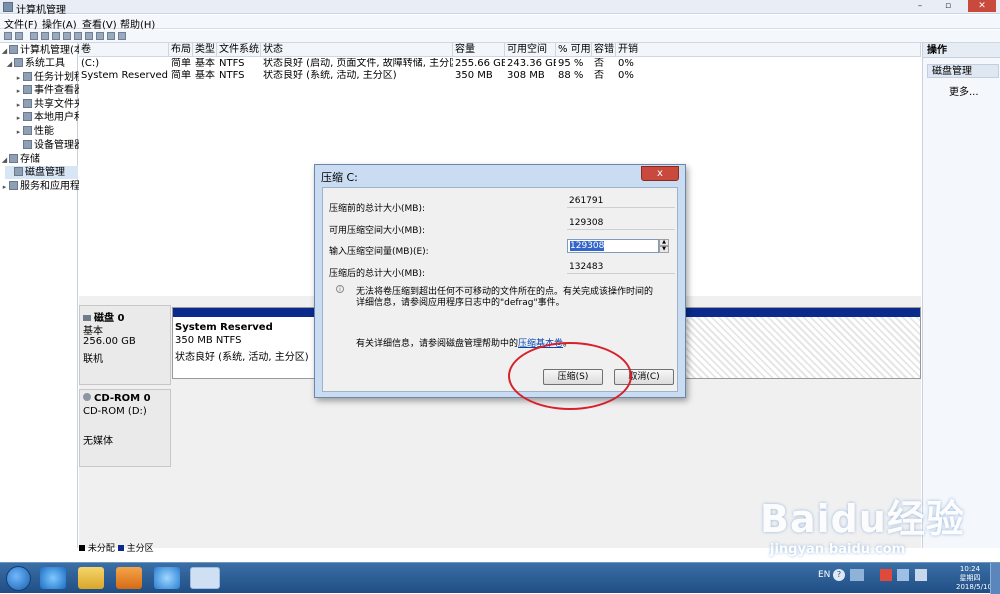 The width and height of the screenshot is (1000, 594). I want to click on network-icon, so click(903, 575).